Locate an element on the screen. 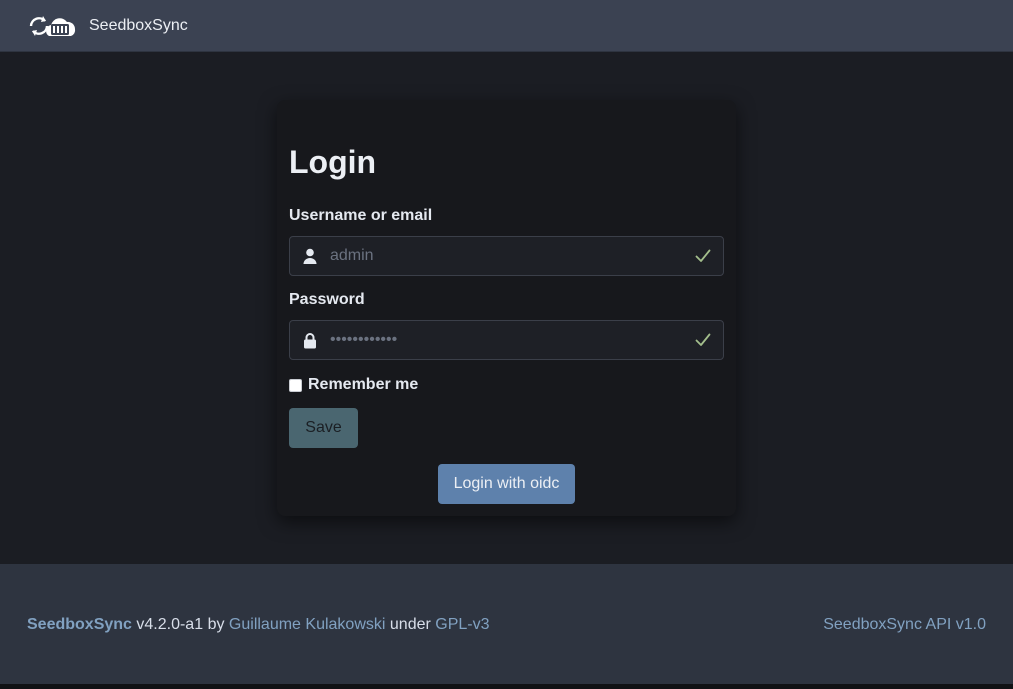 The image size is (1013, 689). password-label: Password is located at coordinates (327, 299).